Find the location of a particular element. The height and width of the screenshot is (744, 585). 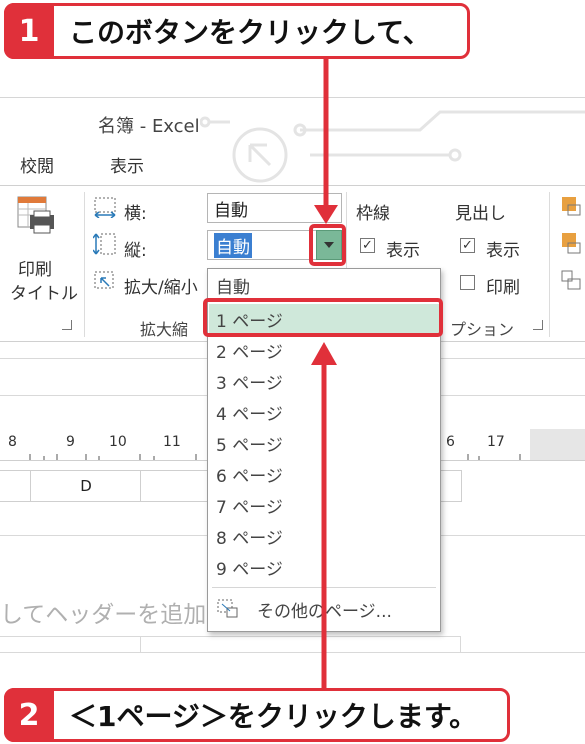

callout-step-1-number: 1 is located at coordinates (29, 31).